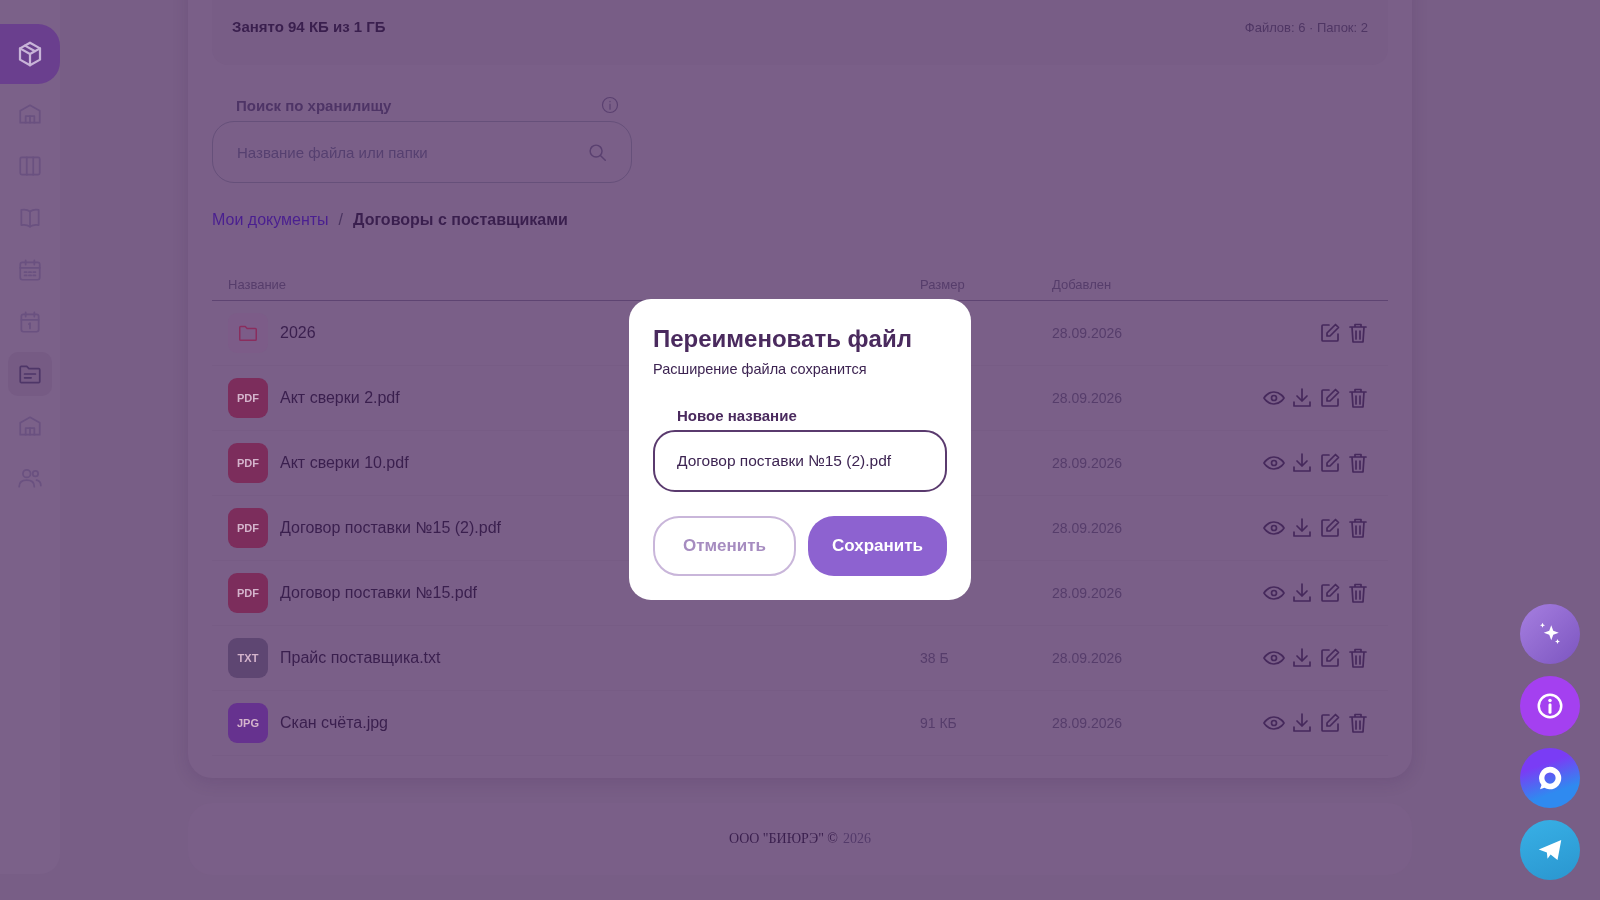 Image resolution: width=1600 pixels, height=900 pixels. I want to click on field-label: Новое название, so click(737, 415).